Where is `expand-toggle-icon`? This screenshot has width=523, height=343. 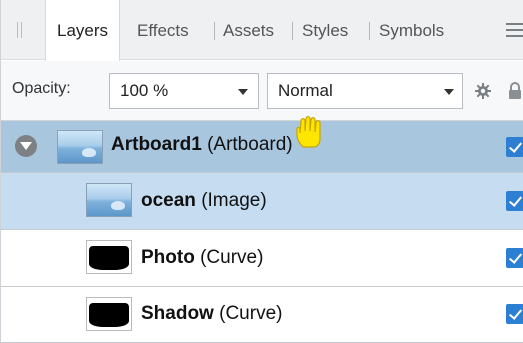
expand-toggle-icon is located at coordinates (26, 146).